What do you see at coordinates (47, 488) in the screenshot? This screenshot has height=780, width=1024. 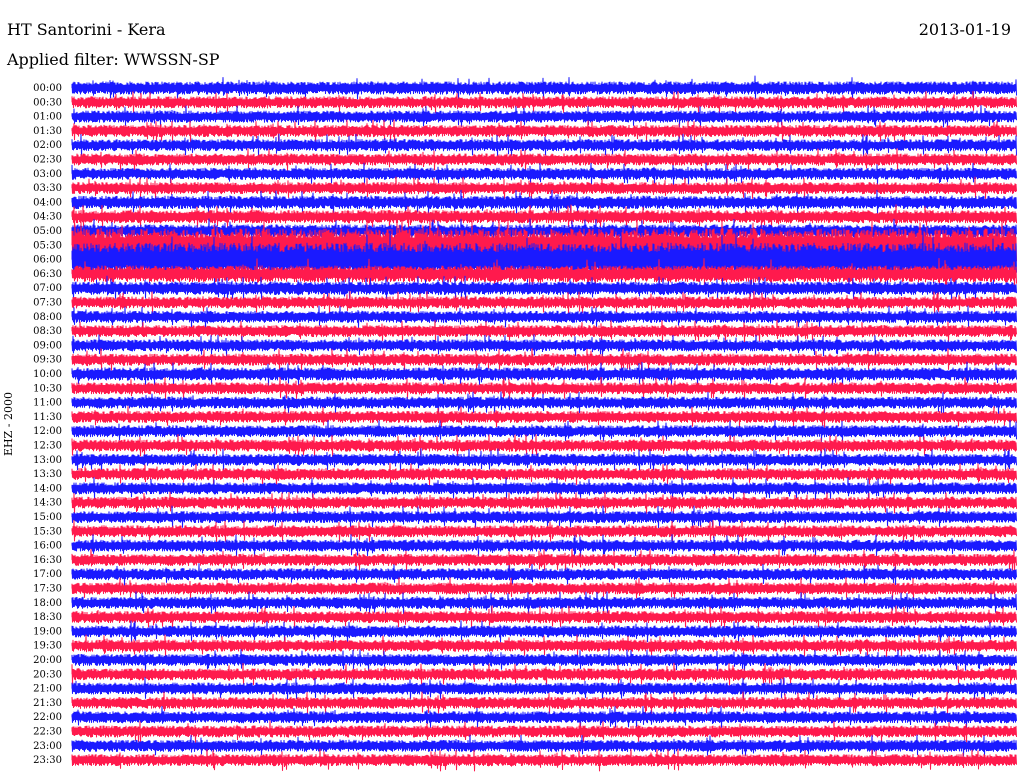 I see `row-time-label: 14:00` at bounding box center [47, 488].